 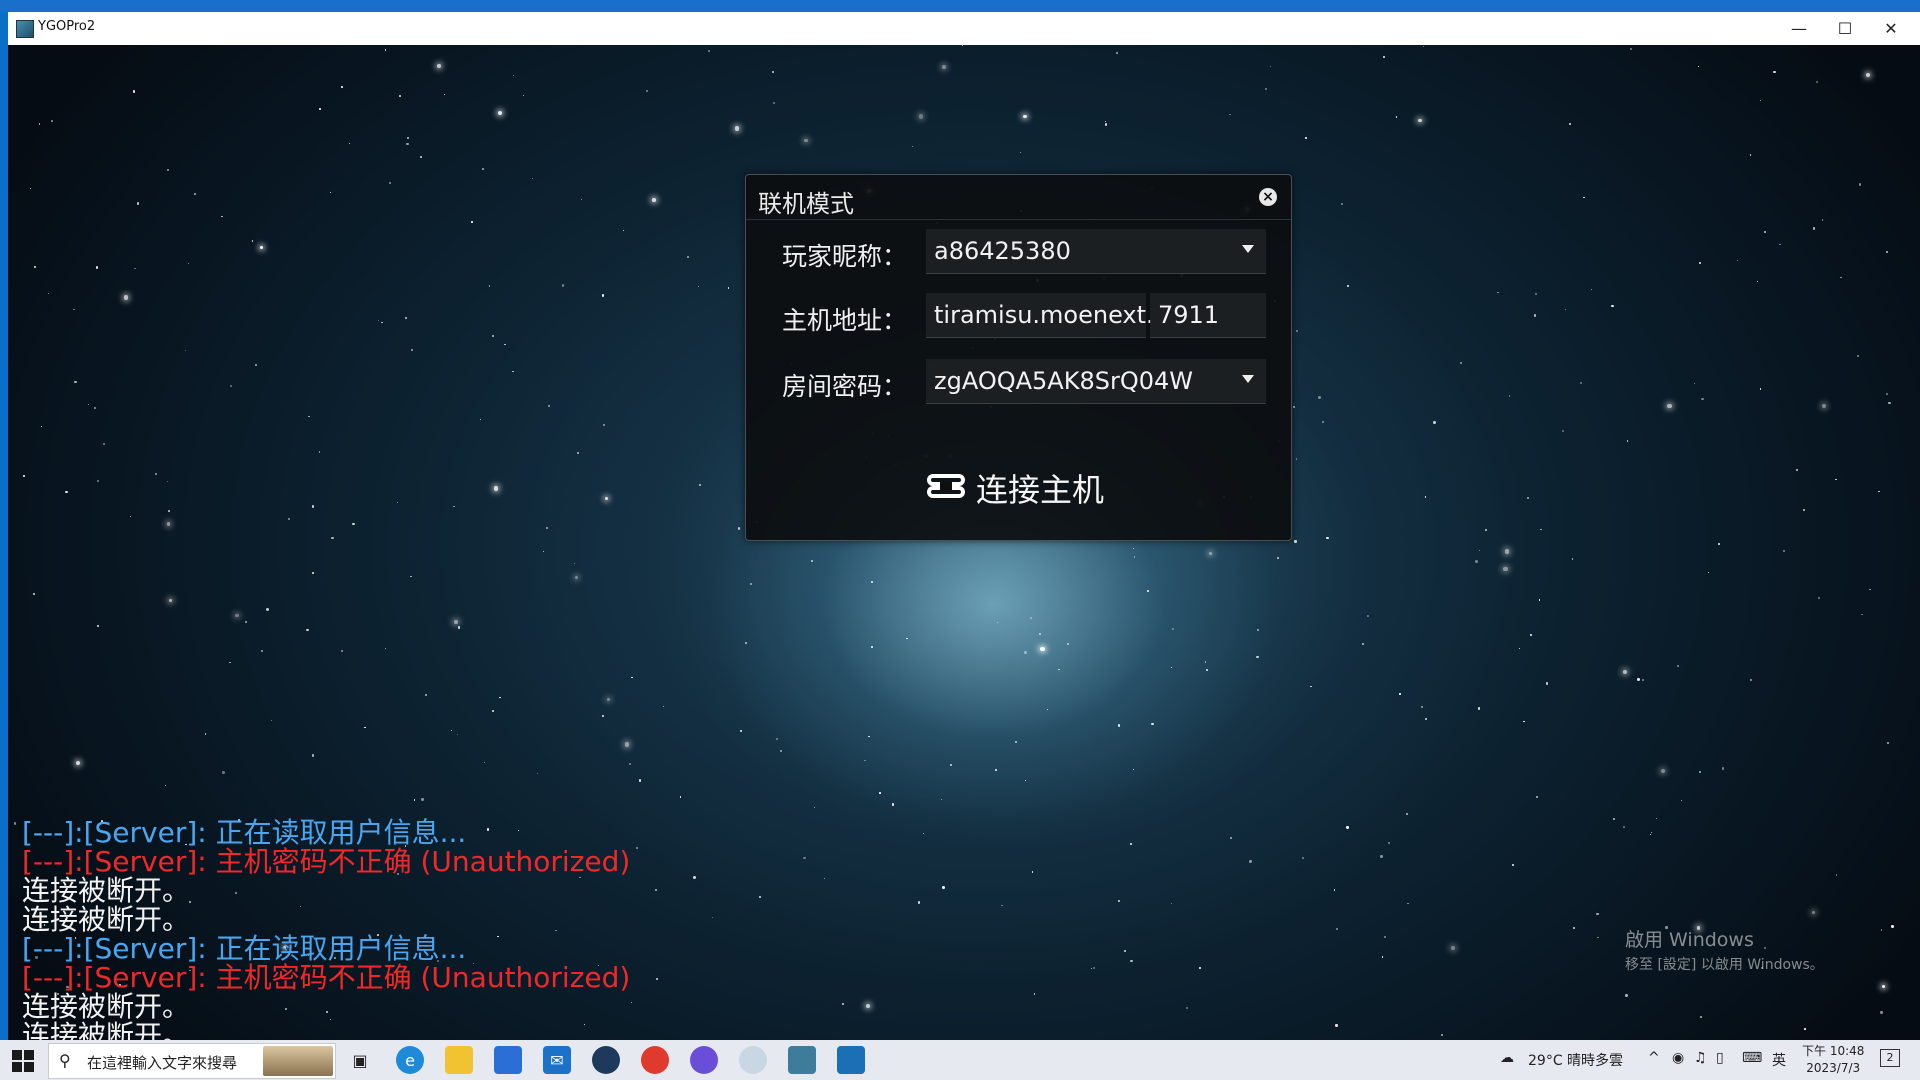 What do you see at coordinates (1890, 1058) in the screenshot?
I see `notification-center-icon: 2` at bounding box center [1890, 1058].